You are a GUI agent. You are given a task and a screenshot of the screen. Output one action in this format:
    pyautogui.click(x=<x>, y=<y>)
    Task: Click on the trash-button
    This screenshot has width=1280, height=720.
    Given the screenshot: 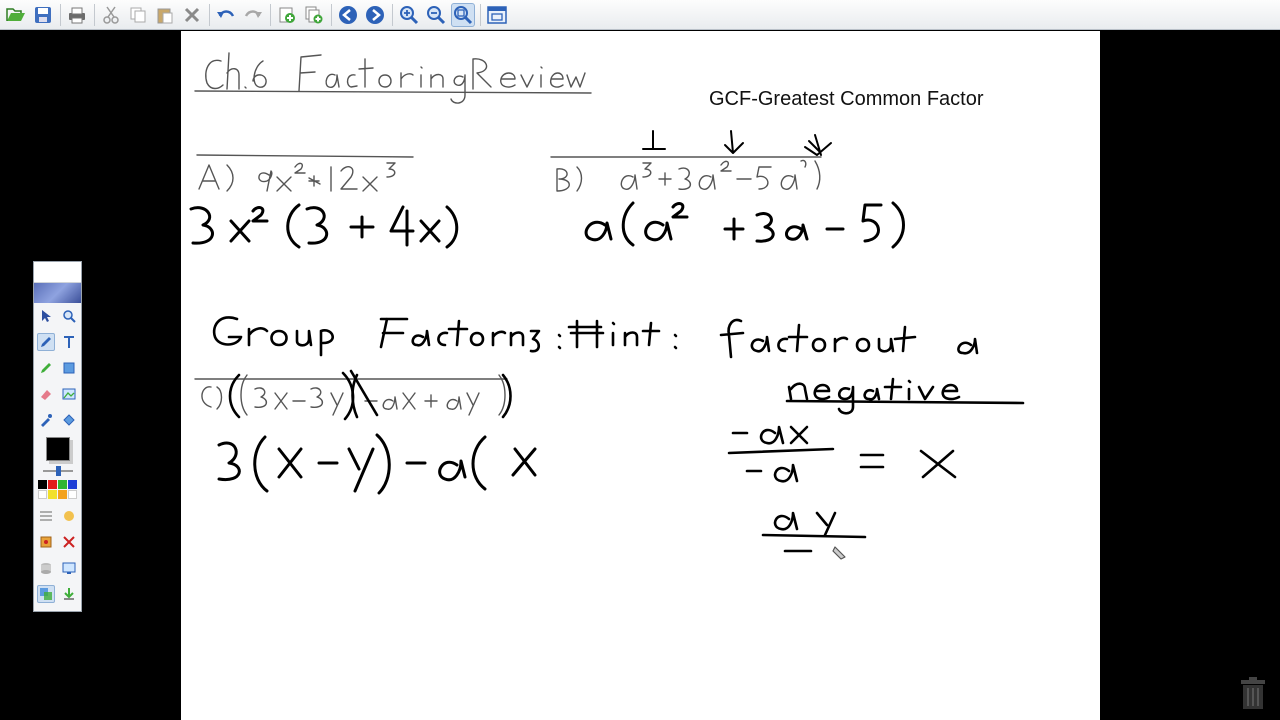 What is the action you would take?
    pyautogui.click(x=1253, y=693)
    